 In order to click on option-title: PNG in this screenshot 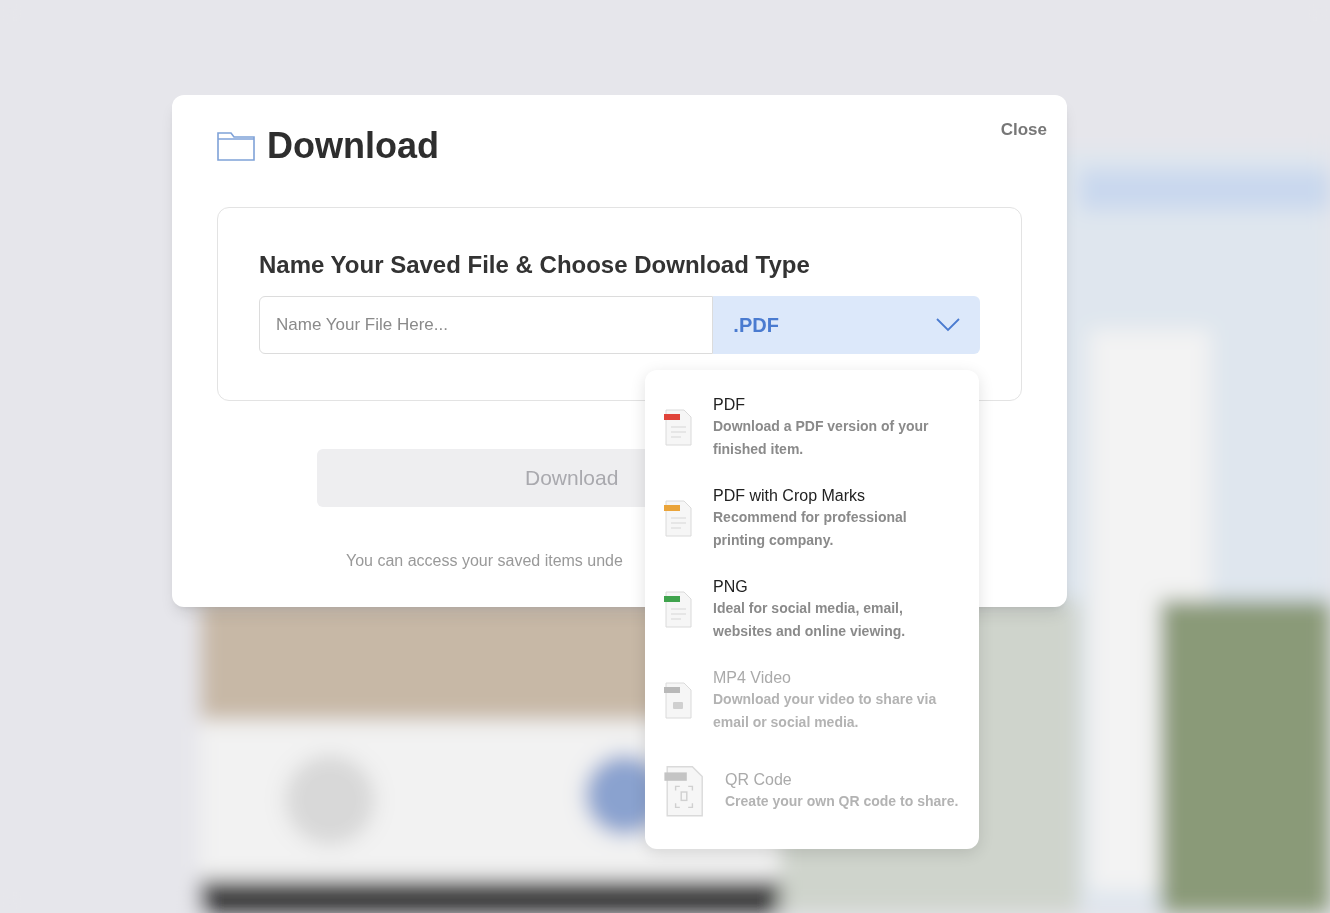, I will do `click(731, 586)`.